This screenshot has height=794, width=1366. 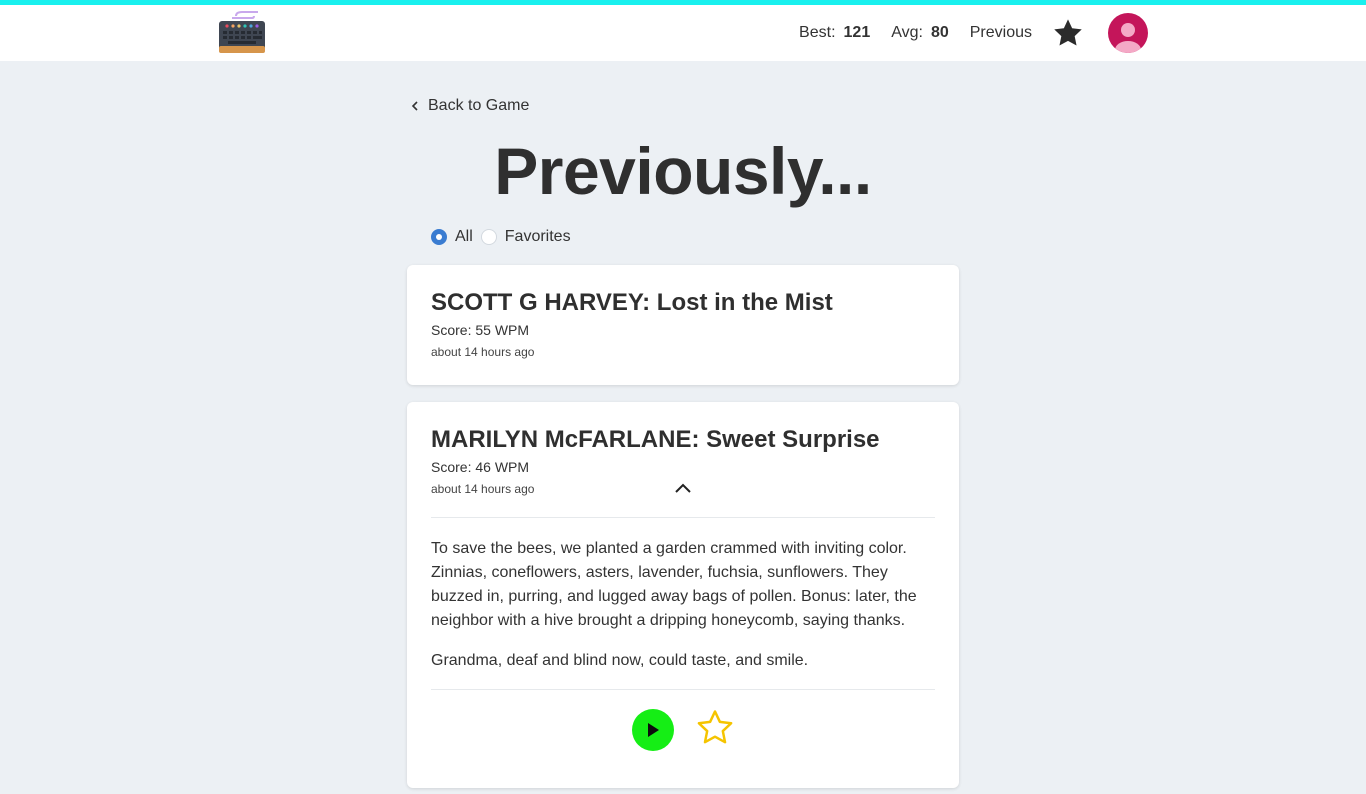 I want to click on radio-all-label: All, so click(x=464, y=237).